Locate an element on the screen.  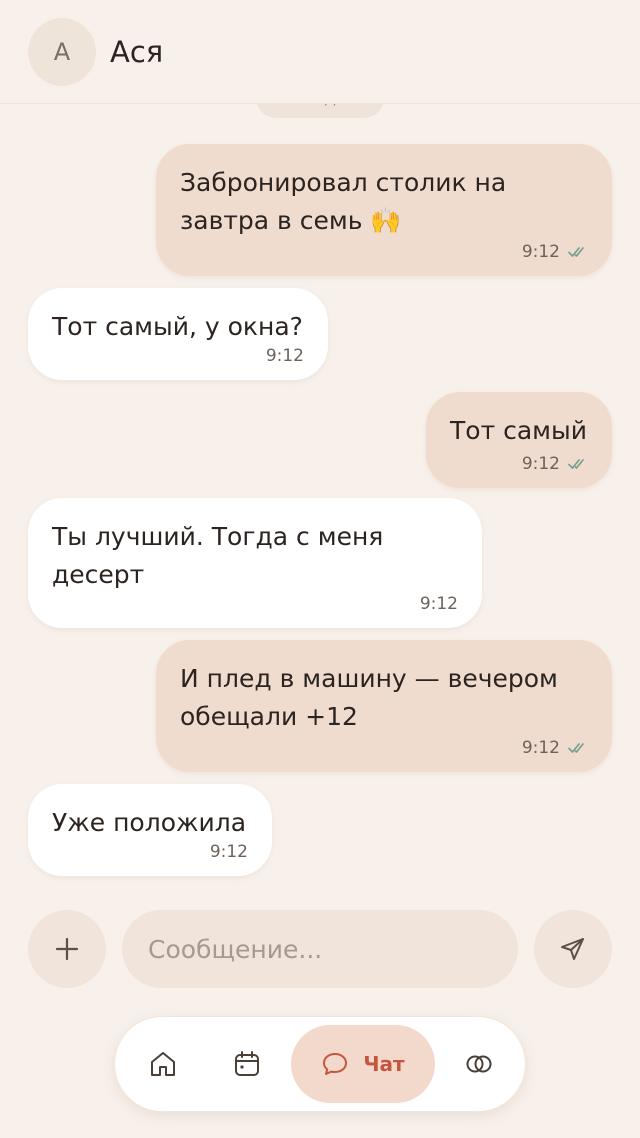
message-bubble-incoming: Ты лучший. Тогда с меня десерт 9:12 is located at coordinates (255, 563).